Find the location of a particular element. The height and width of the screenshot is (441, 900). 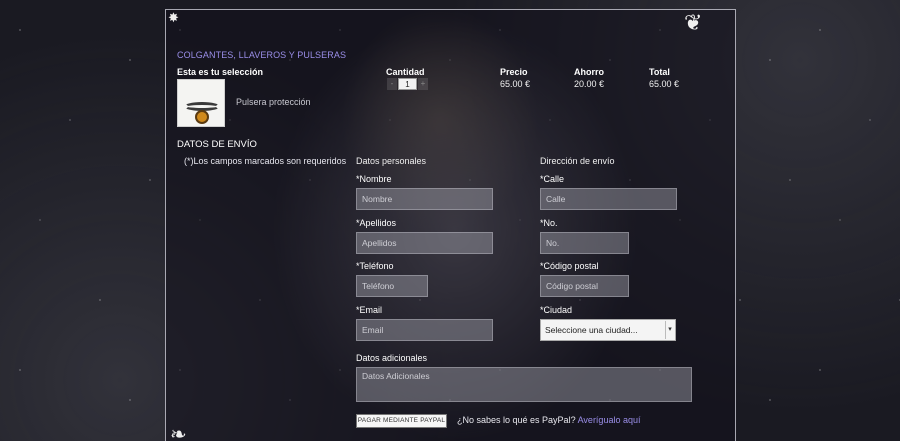

city-select: Seleccione una ciudad... ▾ is located at coordinates (608, 330).